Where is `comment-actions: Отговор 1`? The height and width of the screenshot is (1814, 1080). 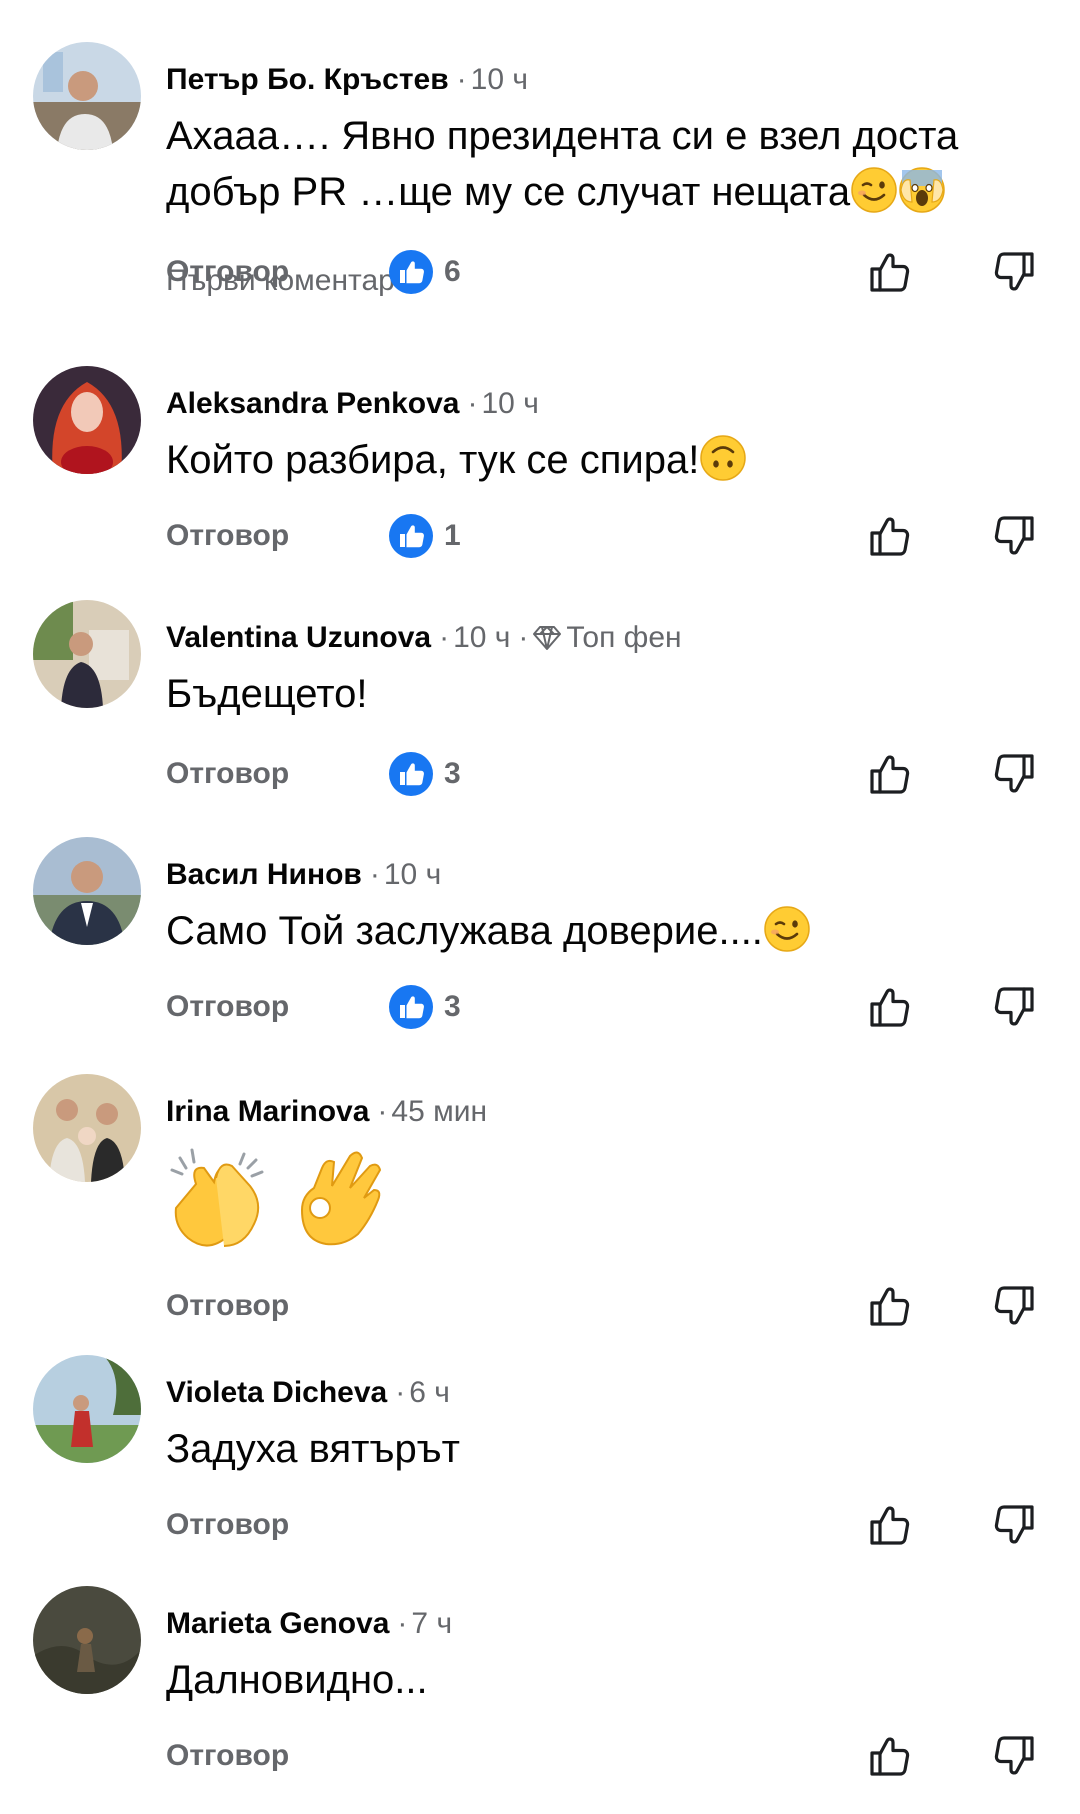
comment-actions: Отговор 1 is located at coordinates (540, 536).